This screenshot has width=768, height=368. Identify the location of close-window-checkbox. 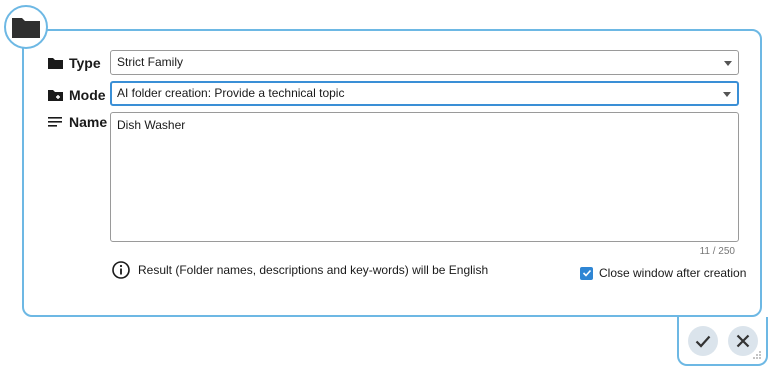
(586, 273).